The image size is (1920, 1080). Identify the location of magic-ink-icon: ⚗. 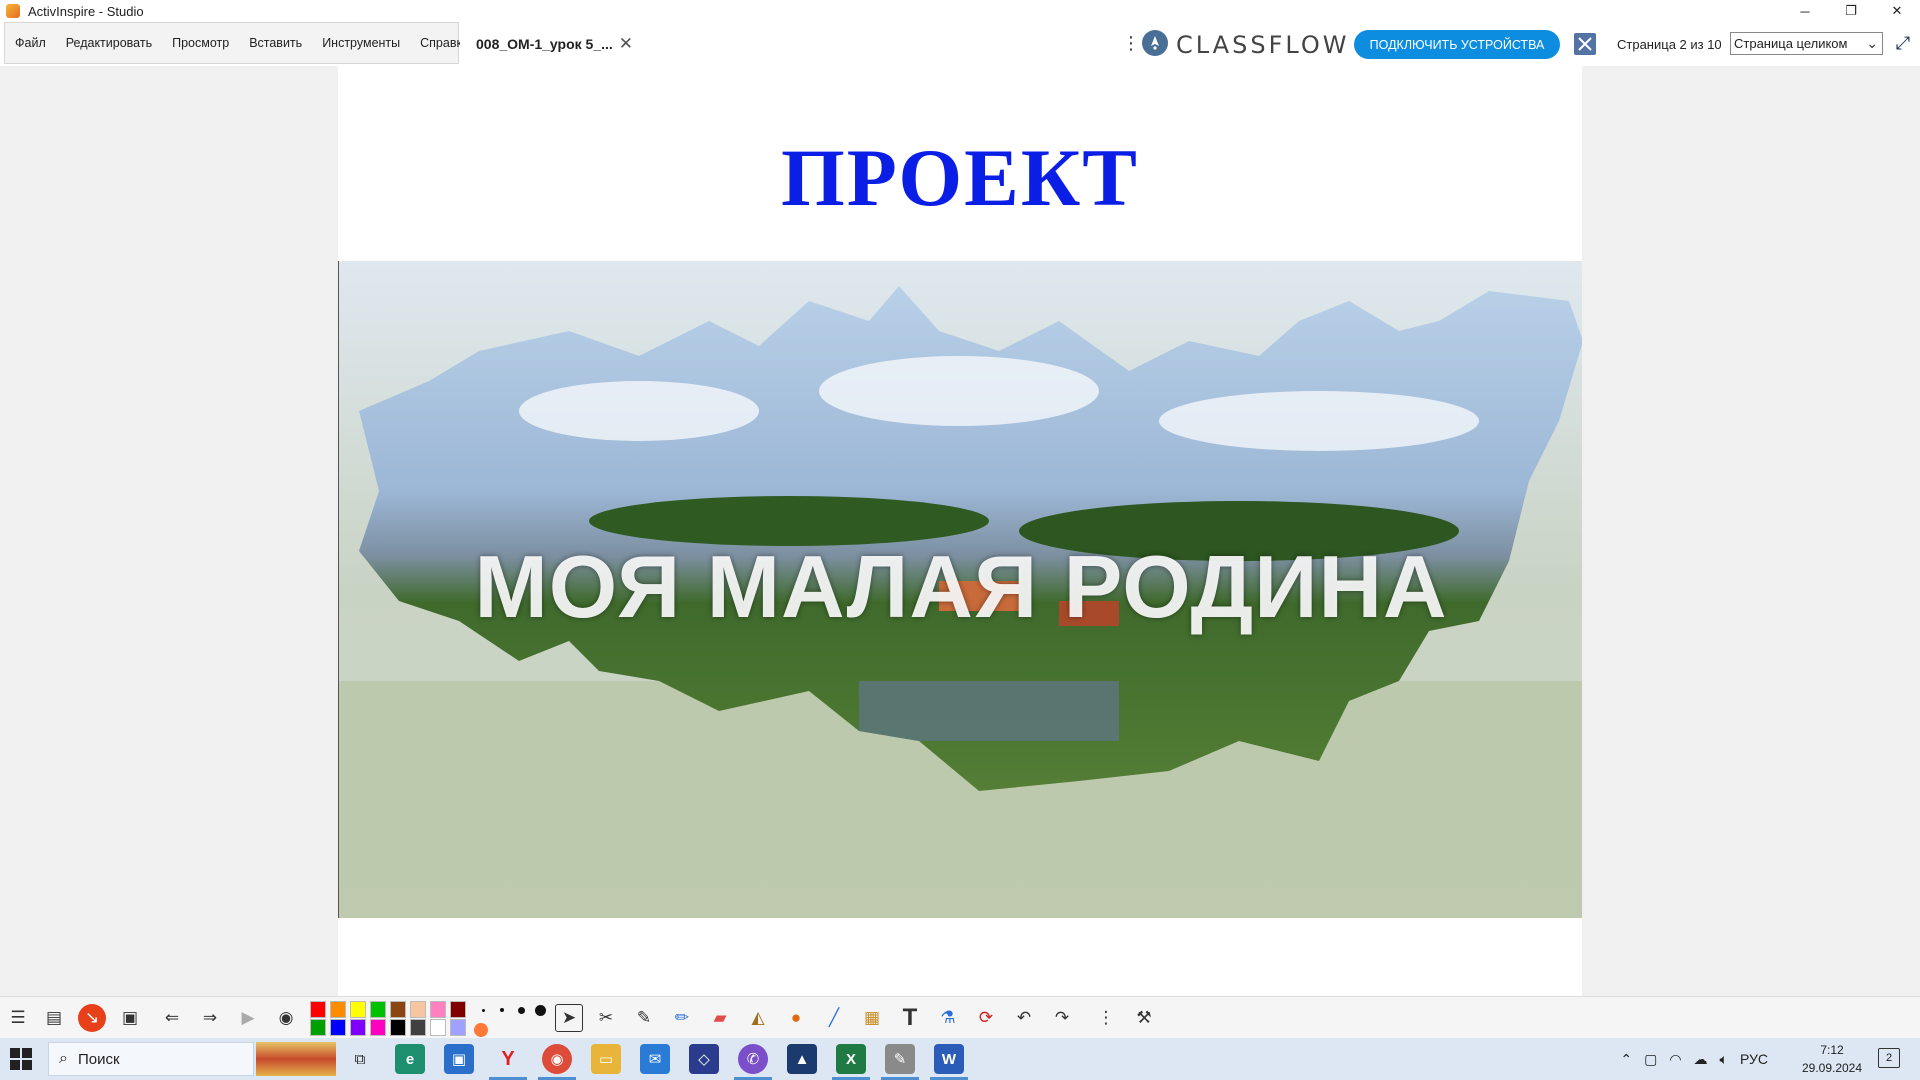
(948, 1018).